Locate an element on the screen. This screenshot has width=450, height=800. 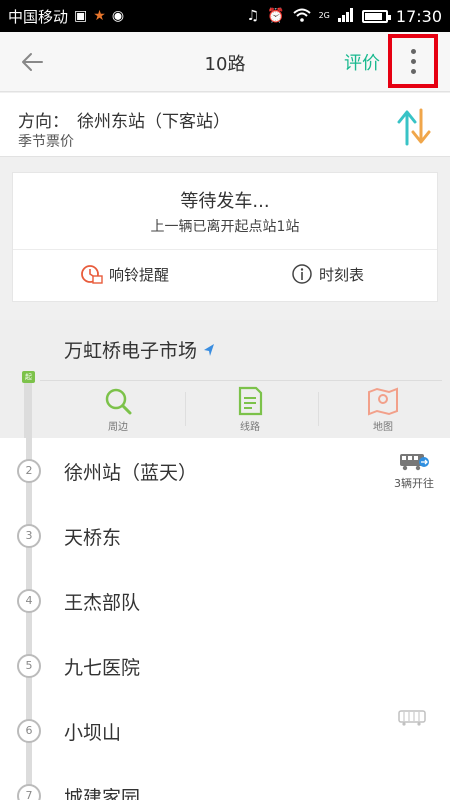
bus-count-label: 3辆开往 is located at coordinates (414, 483).